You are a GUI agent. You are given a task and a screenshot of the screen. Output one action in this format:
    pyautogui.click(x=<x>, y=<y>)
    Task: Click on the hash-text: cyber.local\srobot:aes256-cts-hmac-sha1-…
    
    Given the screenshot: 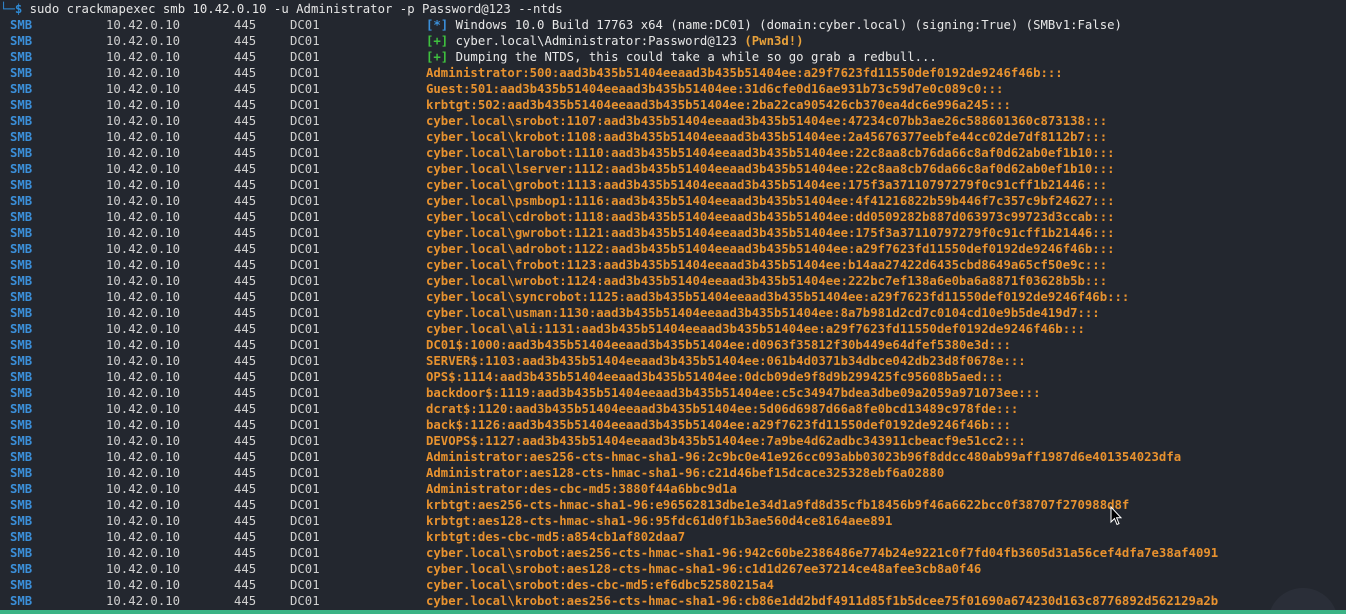 What is the action you would take?
    pyautogui.click(x=822, y=553)
    